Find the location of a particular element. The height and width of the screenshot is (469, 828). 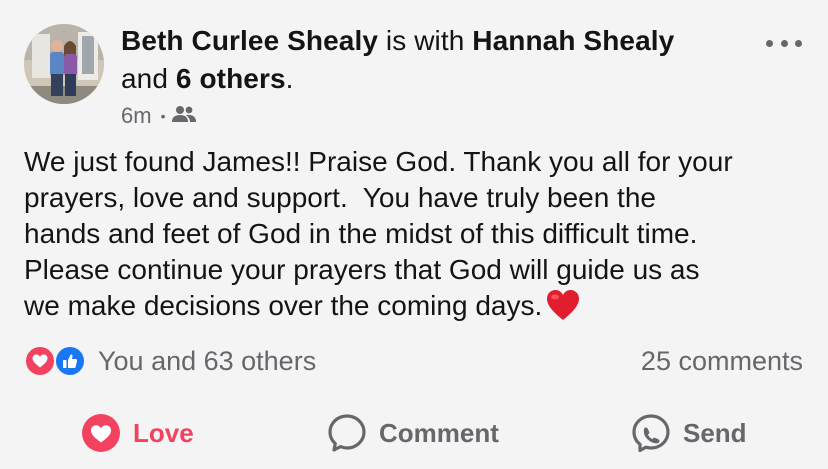

author-avatar is located at coordinates (64, 64).